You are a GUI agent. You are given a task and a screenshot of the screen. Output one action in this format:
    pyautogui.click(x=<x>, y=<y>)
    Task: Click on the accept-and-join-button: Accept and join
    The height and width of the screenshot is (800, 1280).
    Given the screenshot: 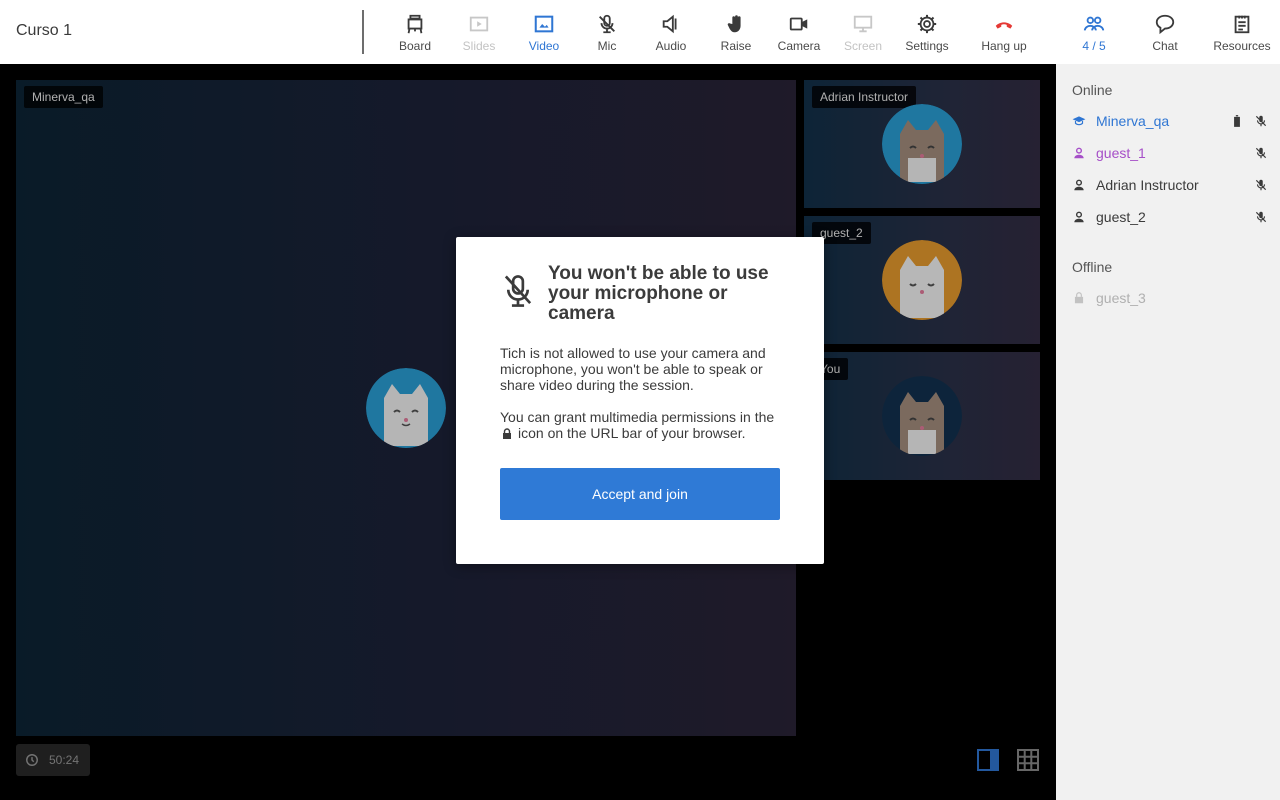 What is the action you would take?
    pyautogui.click(x=640, y=494)
    